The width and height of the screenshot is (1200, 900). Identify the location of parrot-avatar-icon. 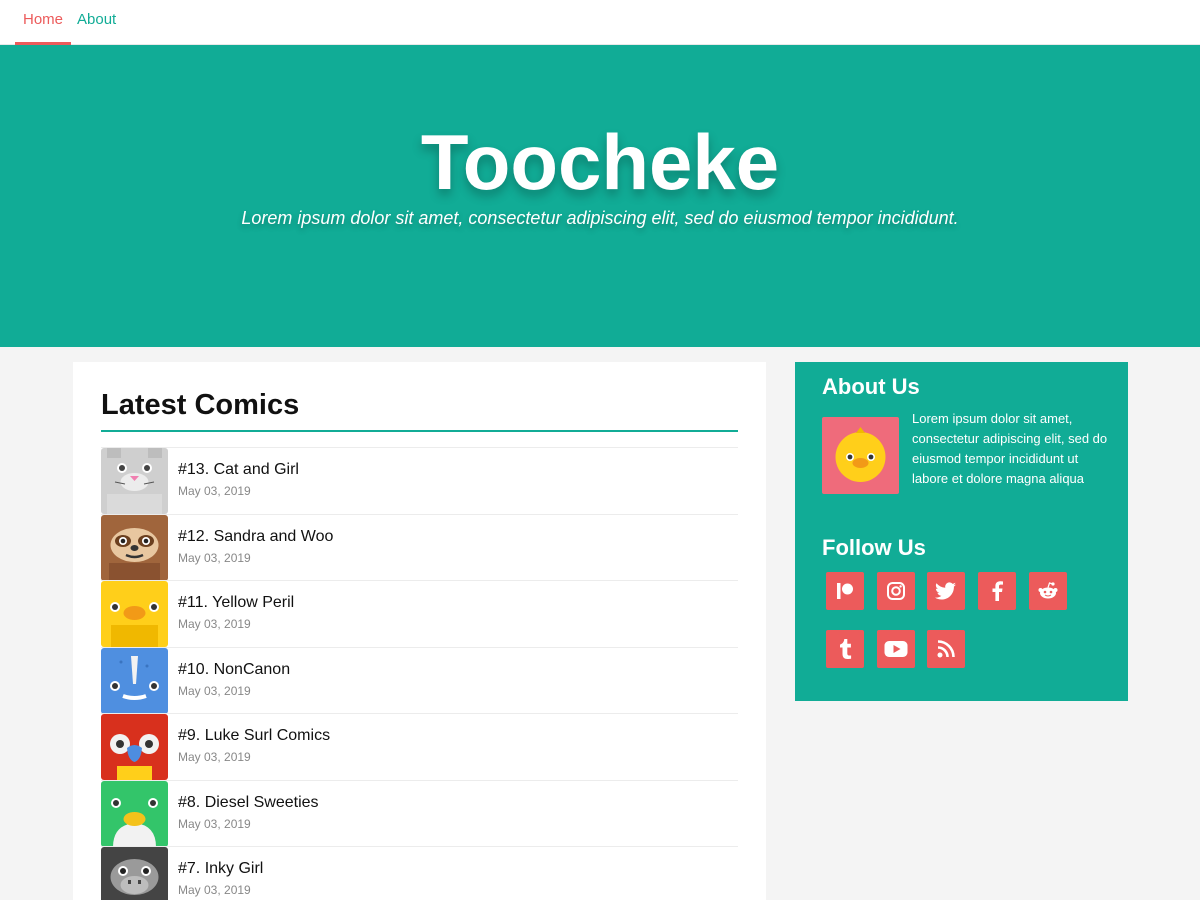
(134, 747).